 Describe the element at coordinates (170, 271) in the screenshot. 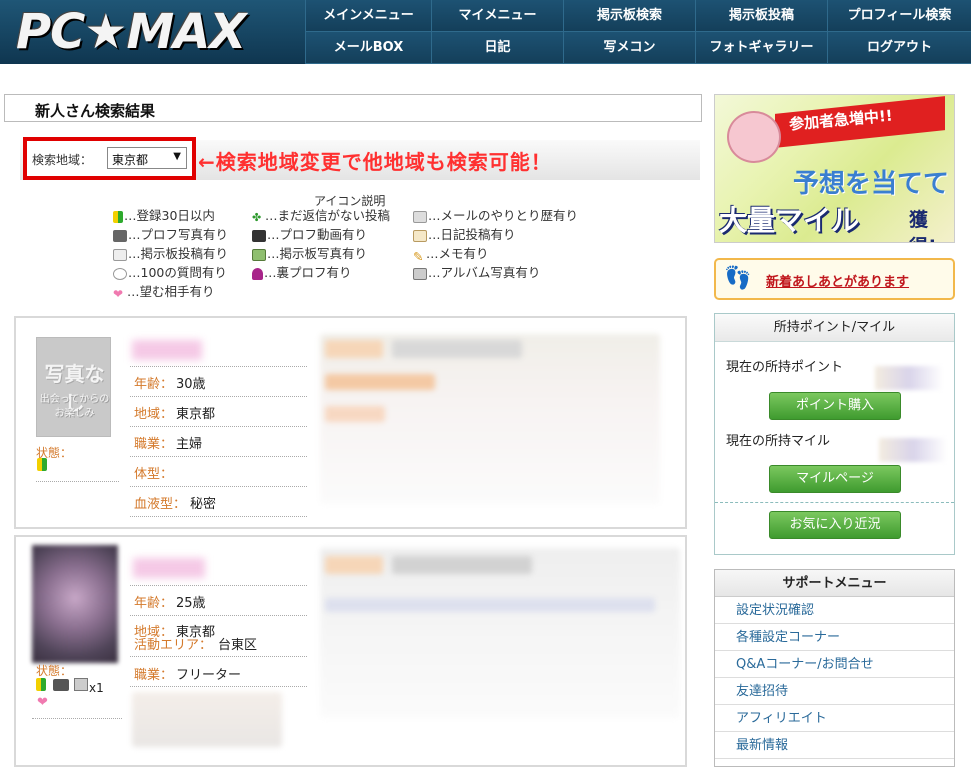

I see `legend-100-questions: …100の質問有り` at that location.